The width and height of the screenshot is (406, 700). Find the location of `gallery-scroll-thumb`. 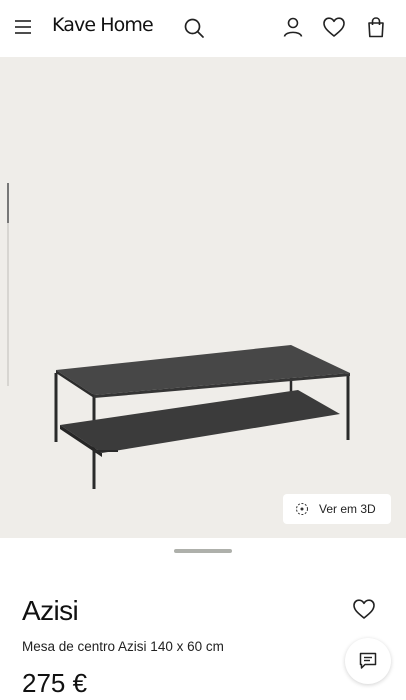

gallery-scroll-thumb is located at coordinates (8, 203).